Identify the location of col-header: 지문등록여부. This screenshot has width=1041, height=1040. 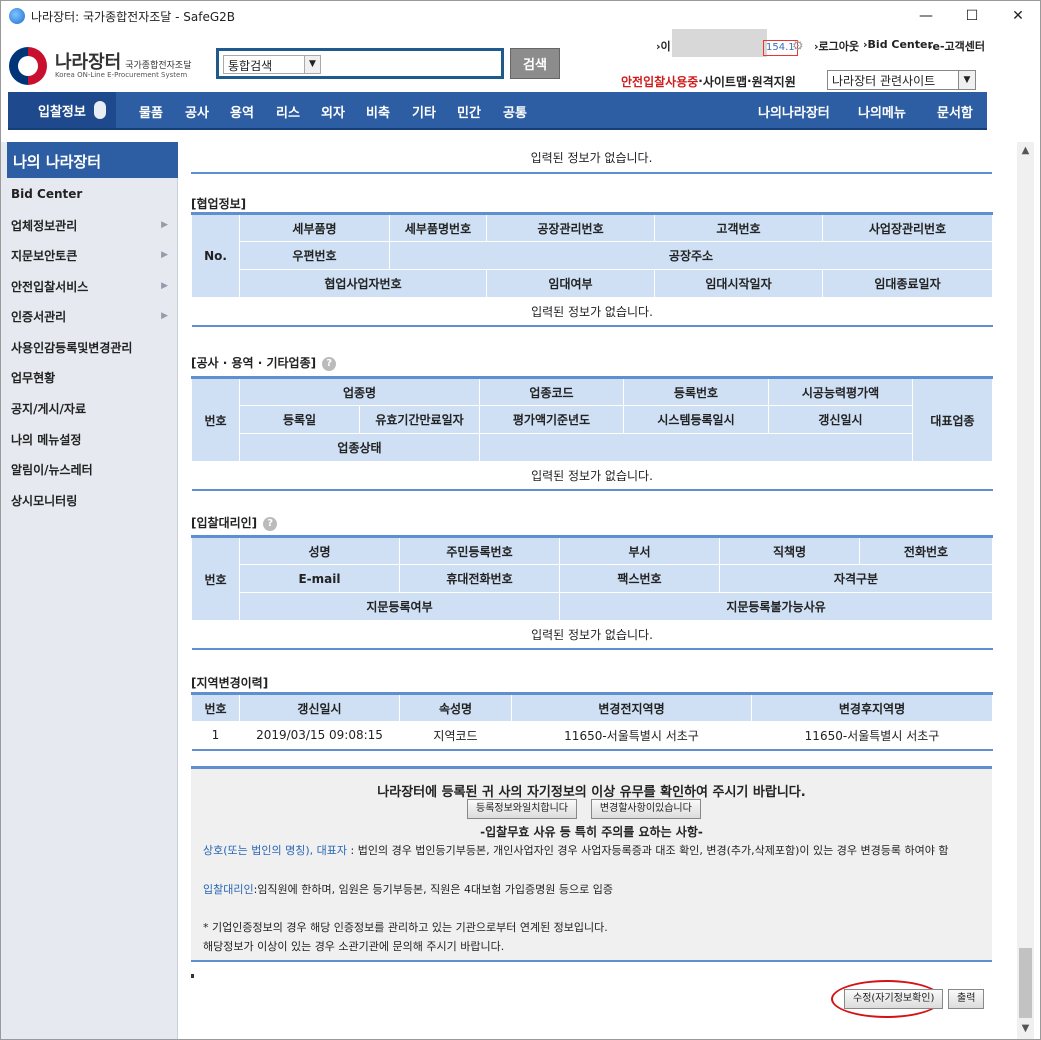
(399, 606).